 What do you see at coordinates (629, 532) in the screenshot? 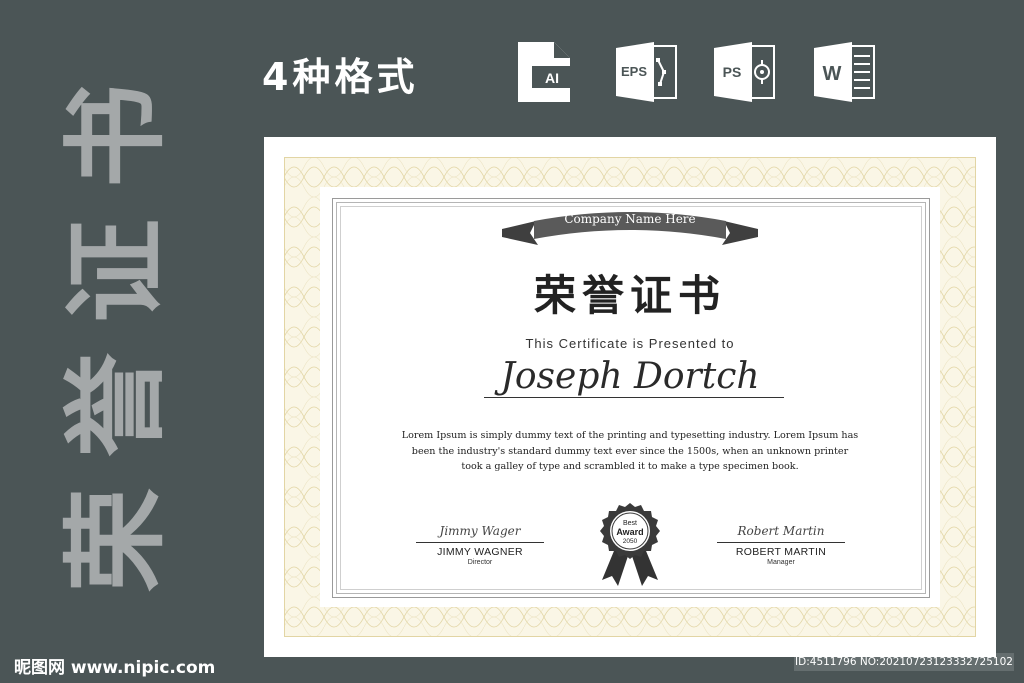
I see `badge-line-2: Award` at bounding box center [629, 532].